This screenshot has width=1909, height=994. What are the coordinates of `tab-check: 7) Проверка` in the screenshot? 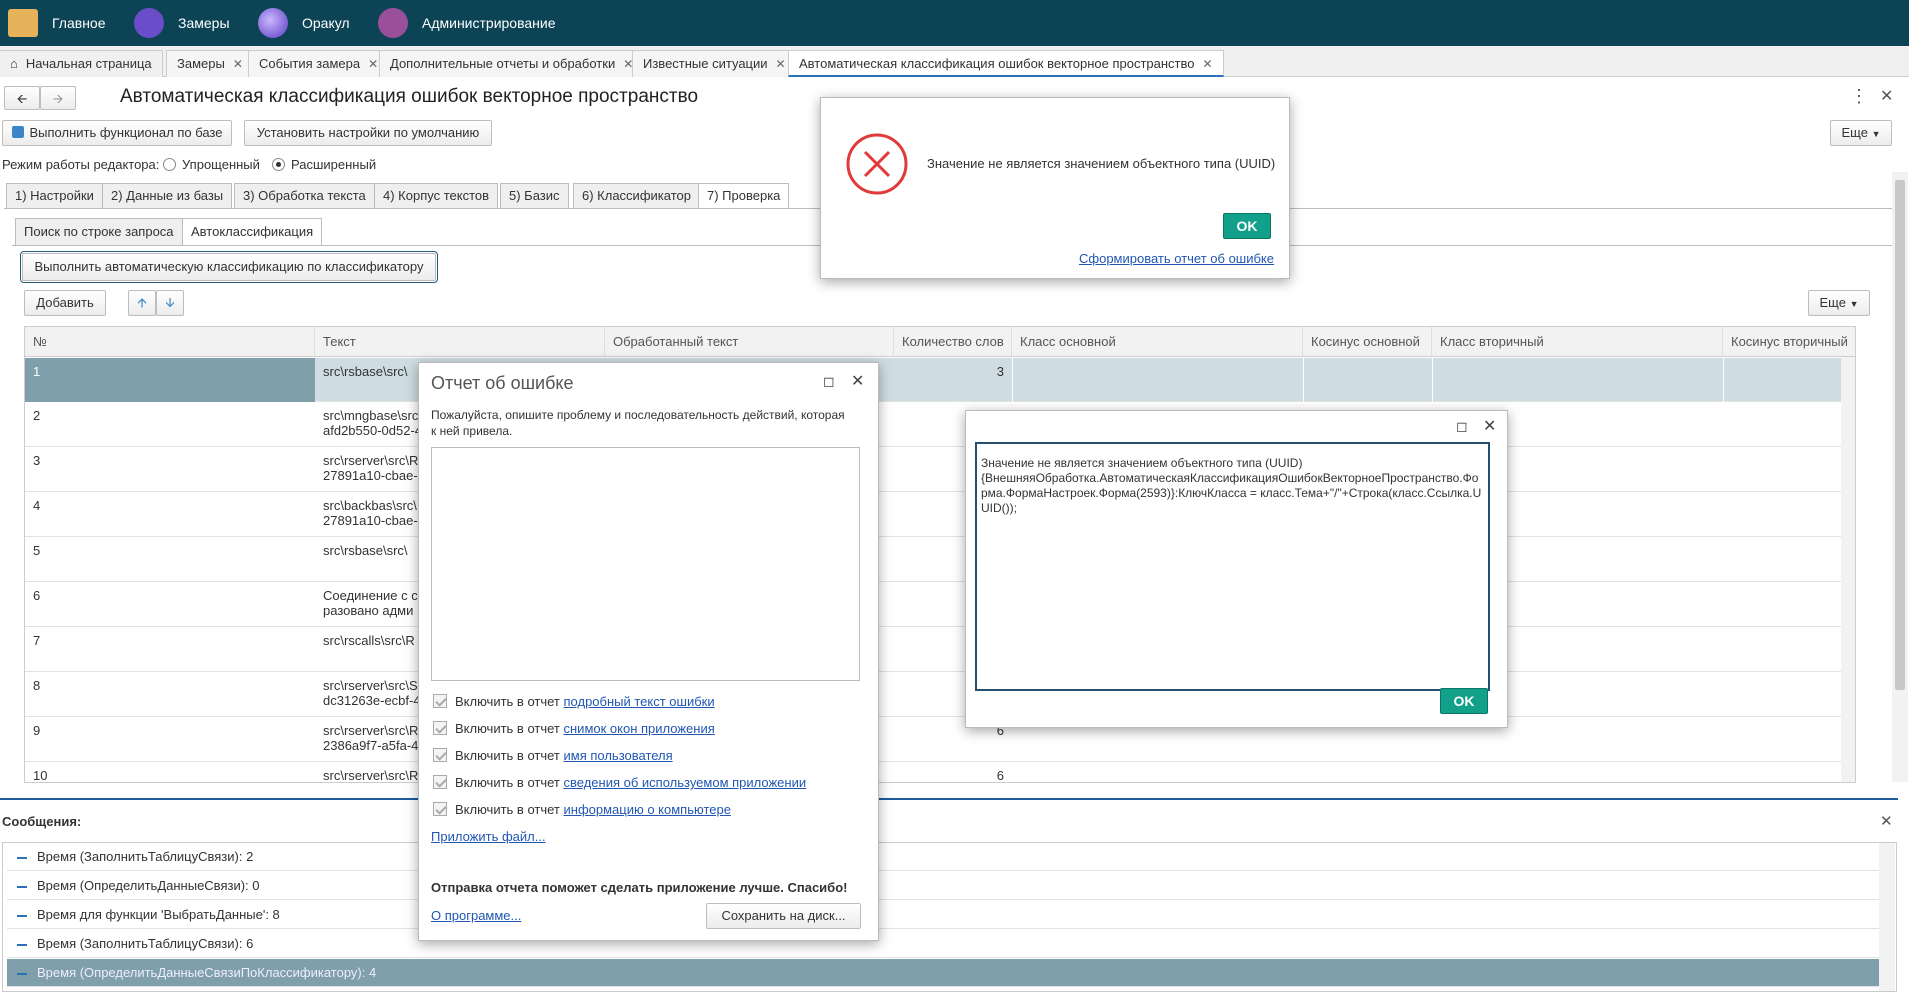 It's located at (744, 196).